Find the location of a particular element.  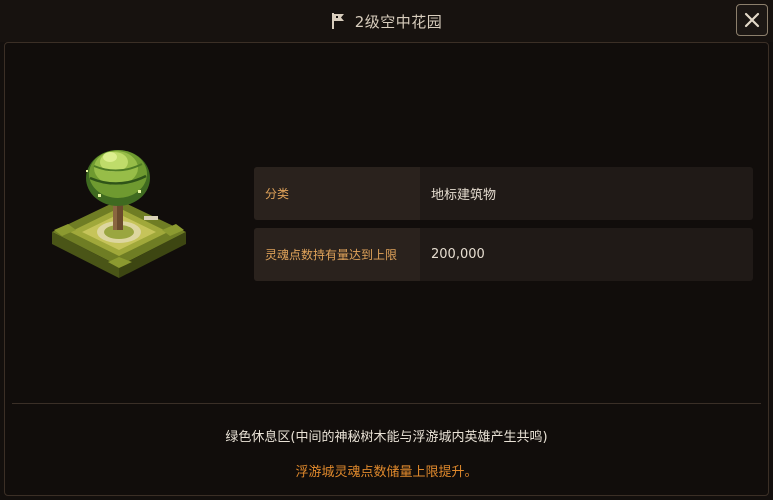

title-group: 2级空中花园 is located at coordinates (386, 21).